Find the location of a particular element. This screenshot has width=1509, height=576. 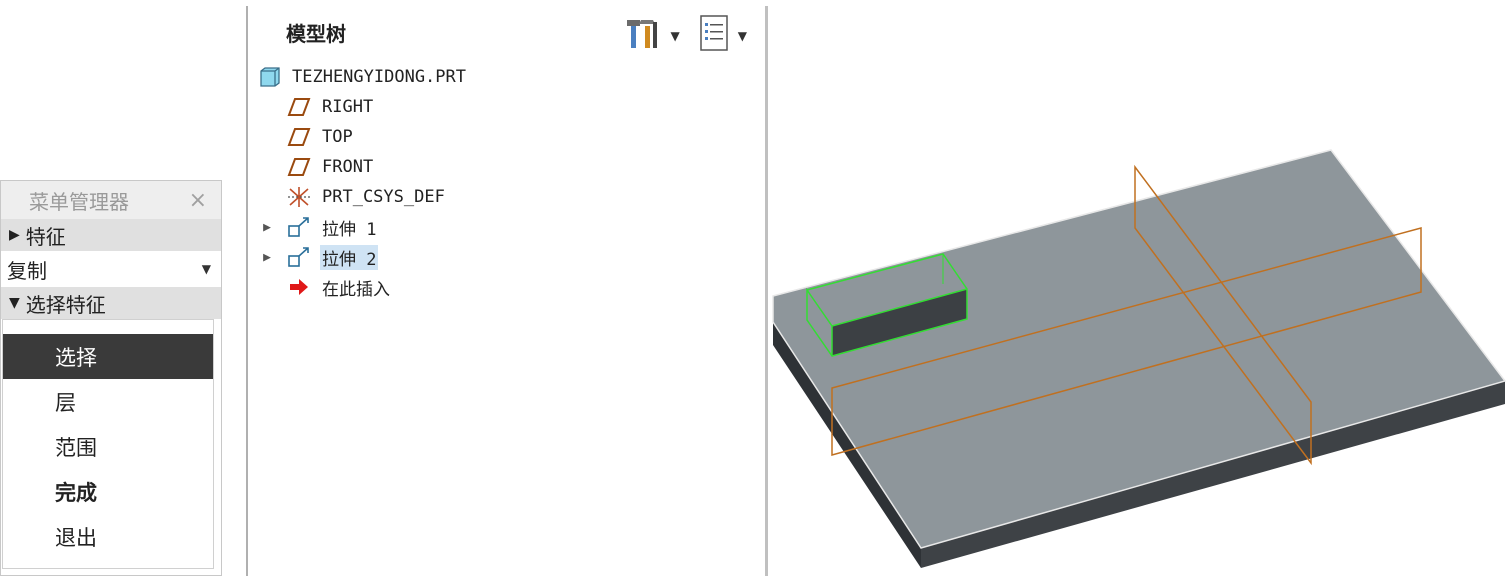

tree-node-front: FRONT is located at coordinates (510, 167).